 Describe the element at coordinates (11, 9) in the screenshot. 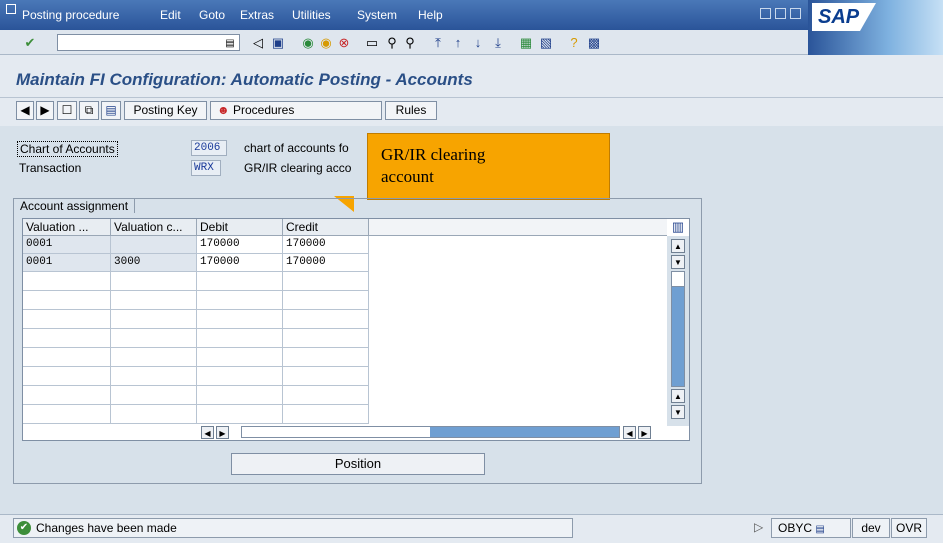

I see `system-menu-icon` at that location.